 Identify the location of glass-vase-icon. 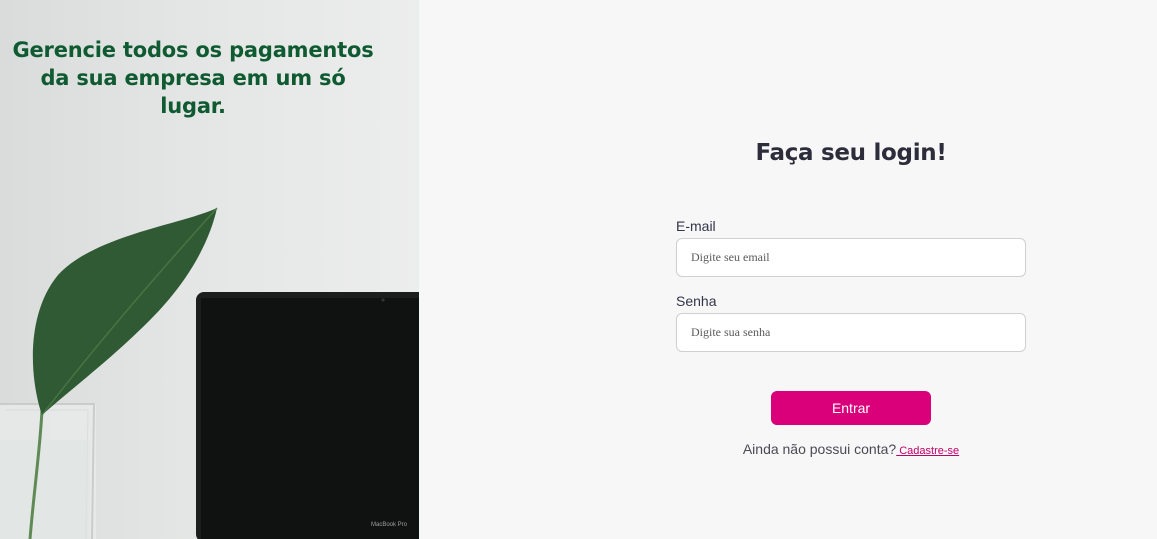
(48, 471).